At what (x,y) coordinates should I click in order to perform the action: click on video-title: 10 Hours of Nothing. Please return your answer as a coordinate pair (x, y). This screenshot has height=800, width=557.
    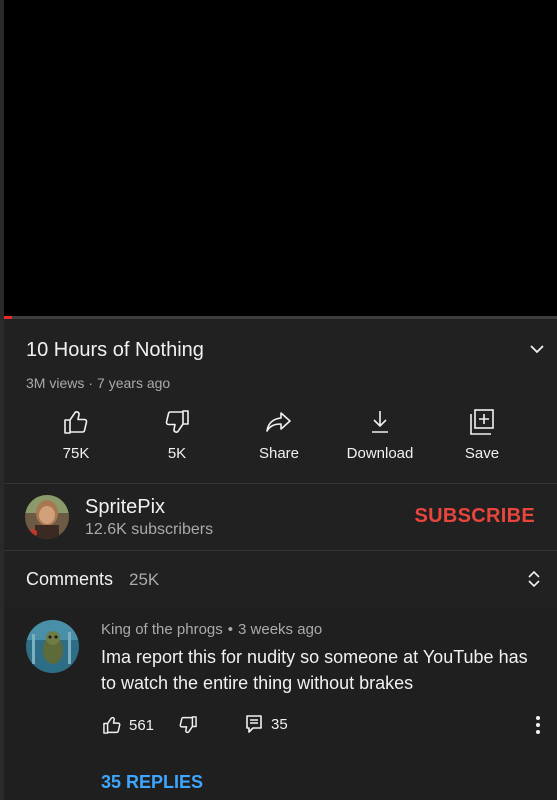
    Looking at the image, I should click on (115, 350).